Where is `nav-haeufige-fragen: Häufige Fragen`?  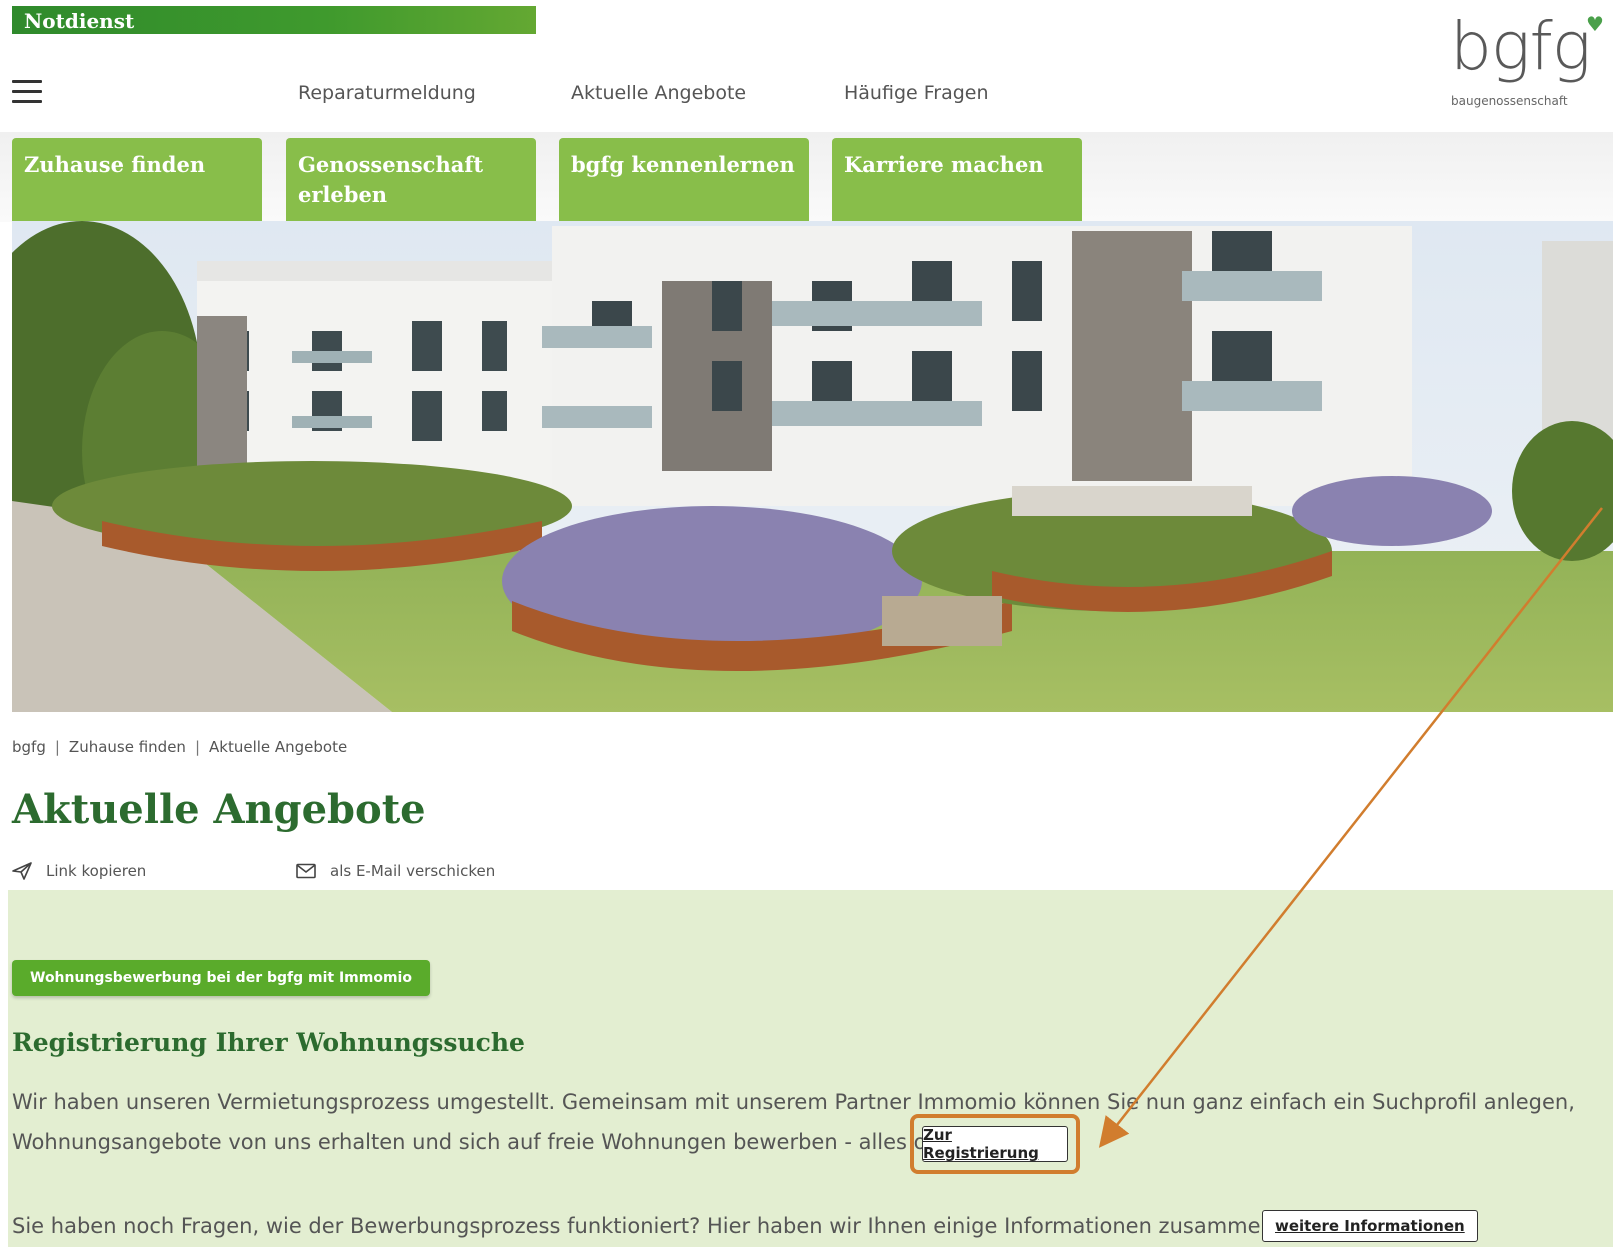 nav-haeufige-fragen: Häufige Fragen is located at coordinates (916, 93).